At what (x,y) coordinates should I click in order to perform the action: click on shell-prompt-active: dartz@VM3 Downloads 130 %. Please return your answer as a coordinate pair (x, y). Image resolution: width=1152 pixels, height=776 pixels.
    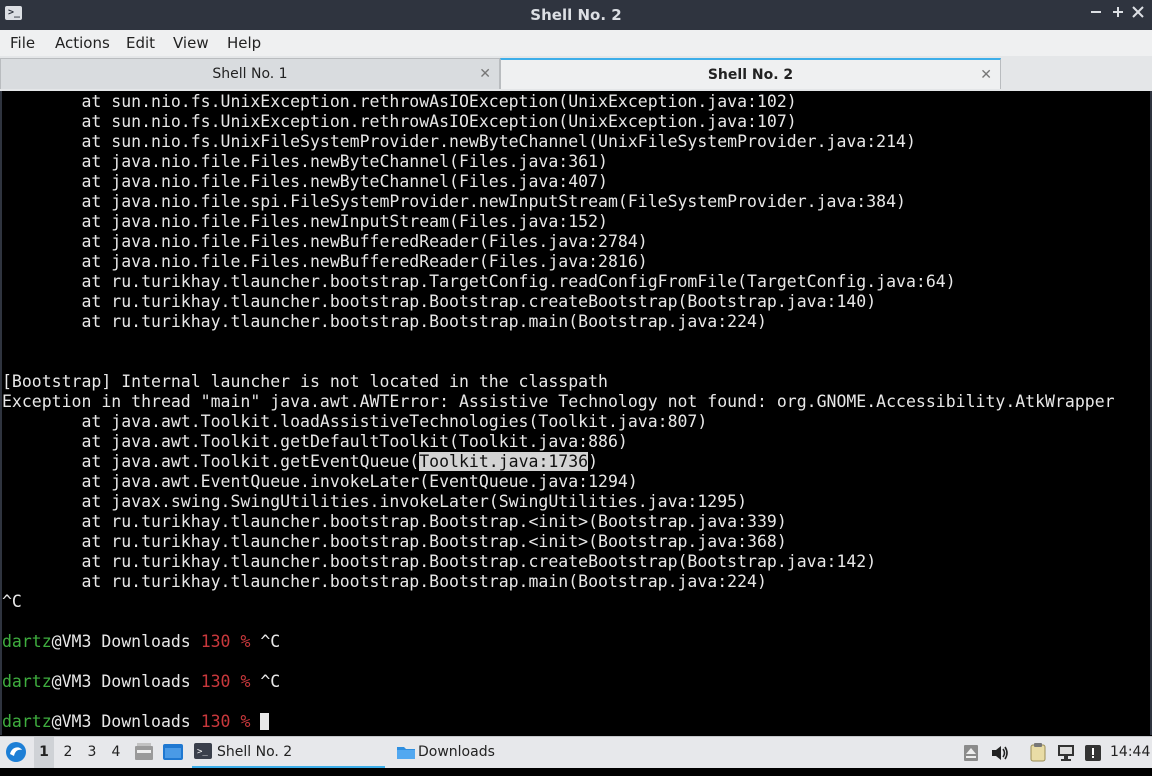
    Looking at the image, I should click on (136, 722).